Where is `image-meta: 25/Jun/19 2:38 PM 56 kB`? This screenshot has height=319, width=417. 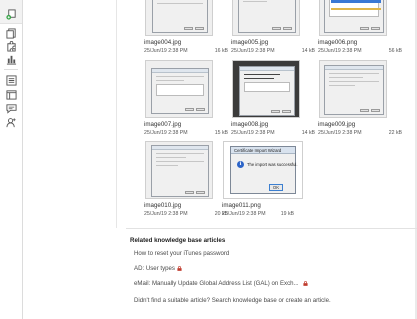
image-meta: 25/Jun/19 2:38 PM 56 kB is located at coordinates (360, 51).